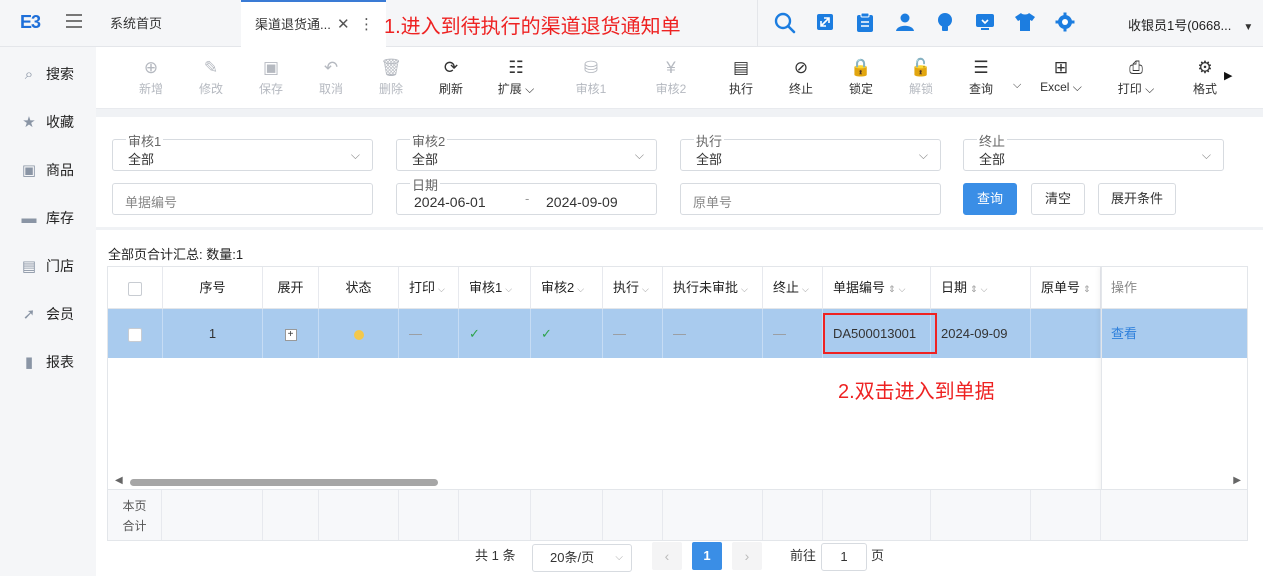 This screenshot has width=1263, height=576. Describe the element at coordinates (1190, 24) in the screenshot. I see `user-menu: 收银员1号(0668... ▼` at that location.